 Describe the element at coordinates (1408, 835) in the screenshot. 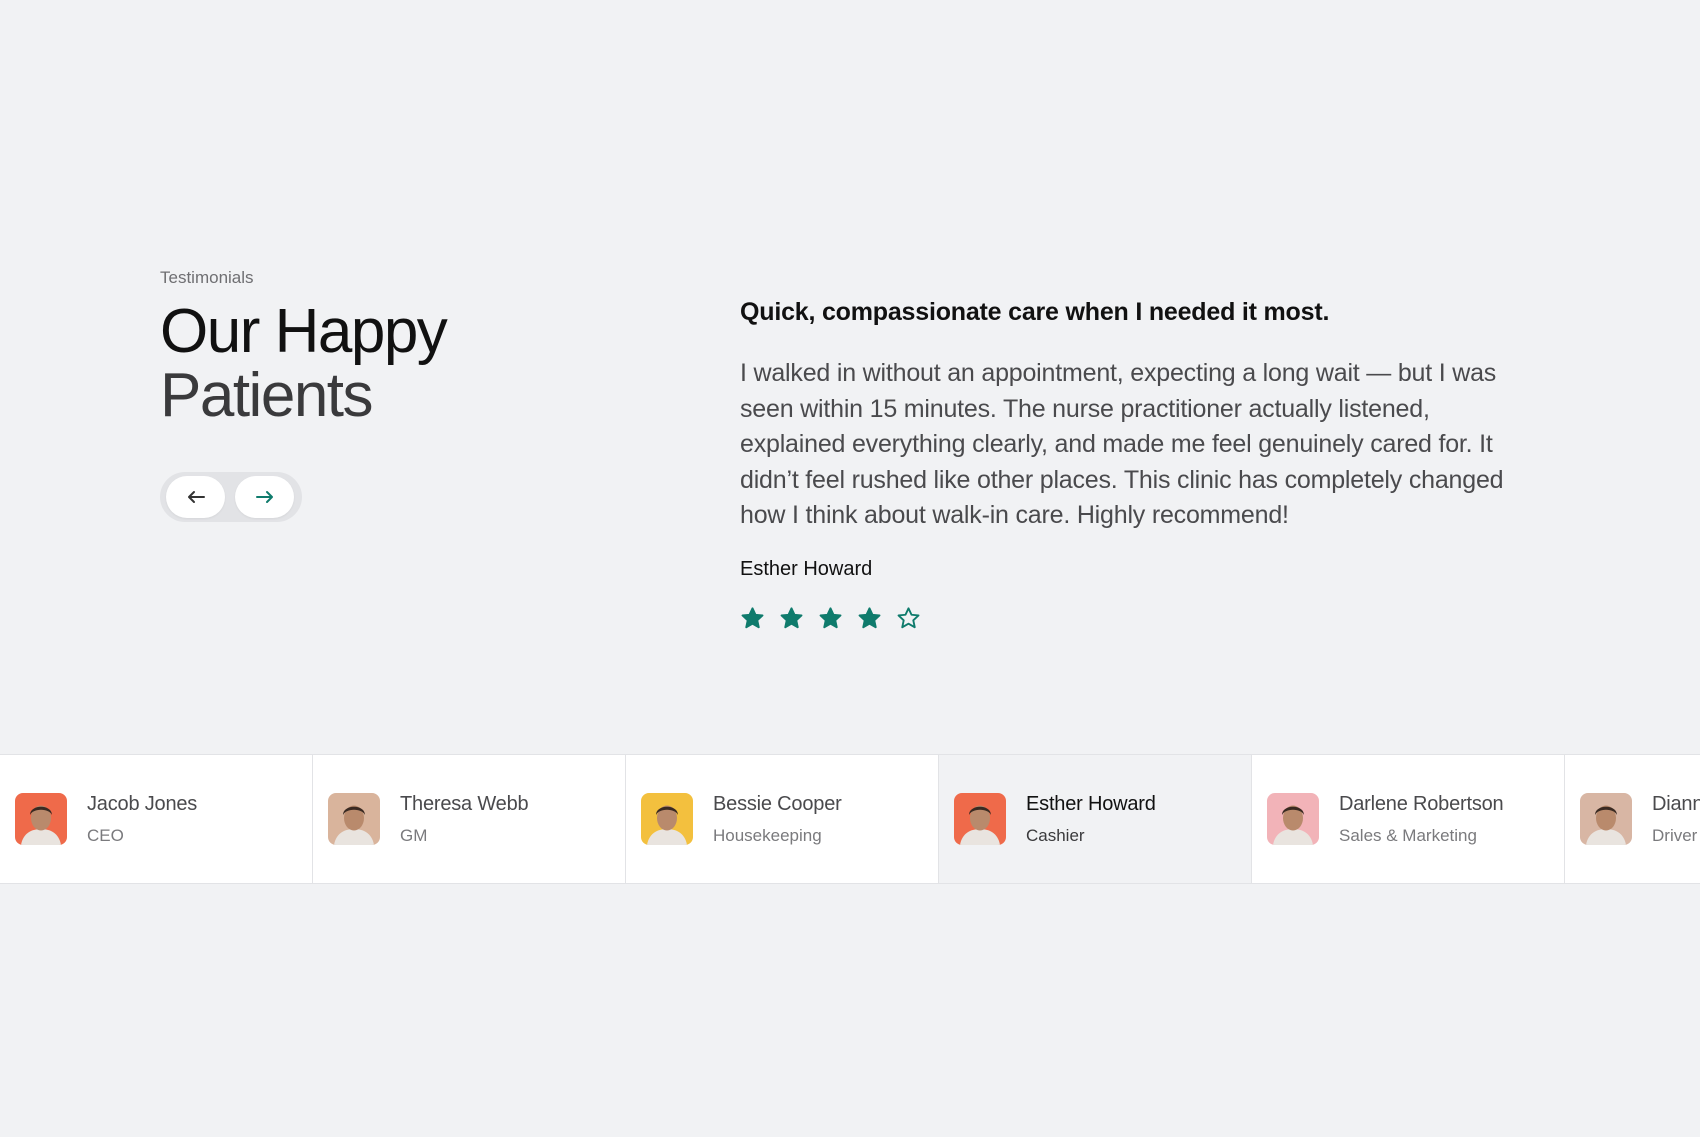

I see `team-member-role: Sales & Marketing` at that location.